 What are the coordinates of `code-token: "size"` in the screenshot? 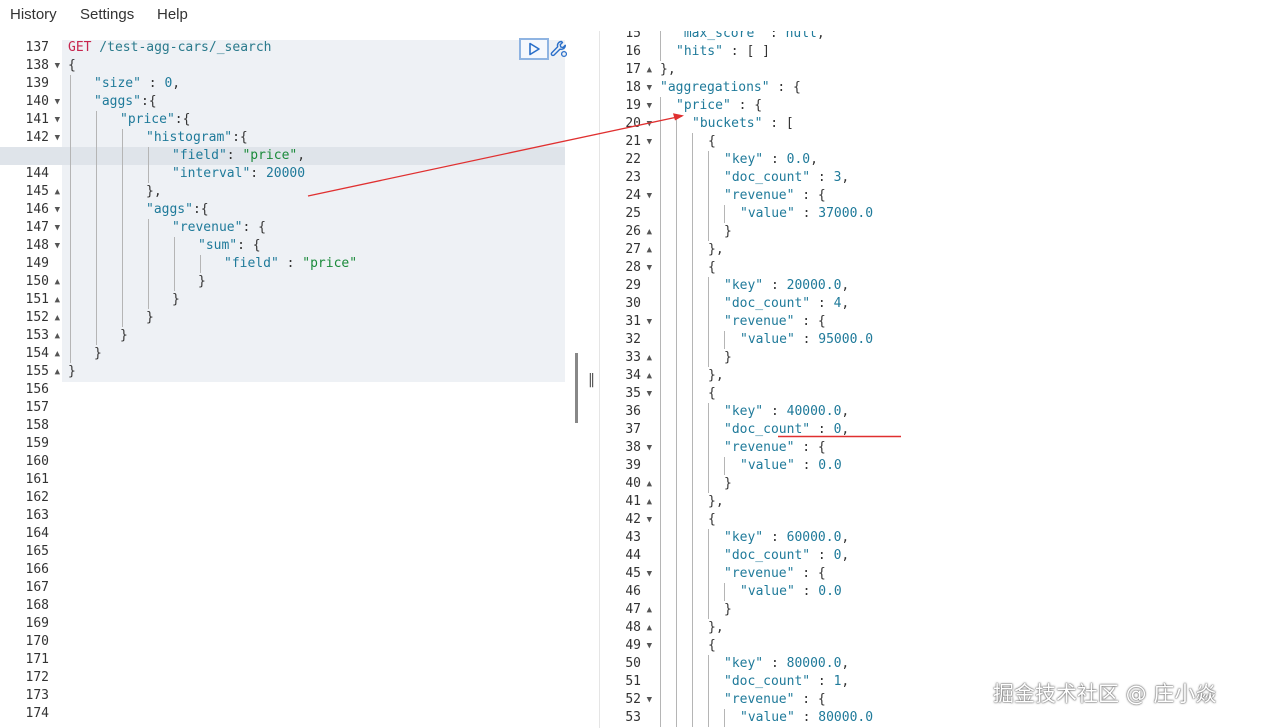 It's located at (117, 83).